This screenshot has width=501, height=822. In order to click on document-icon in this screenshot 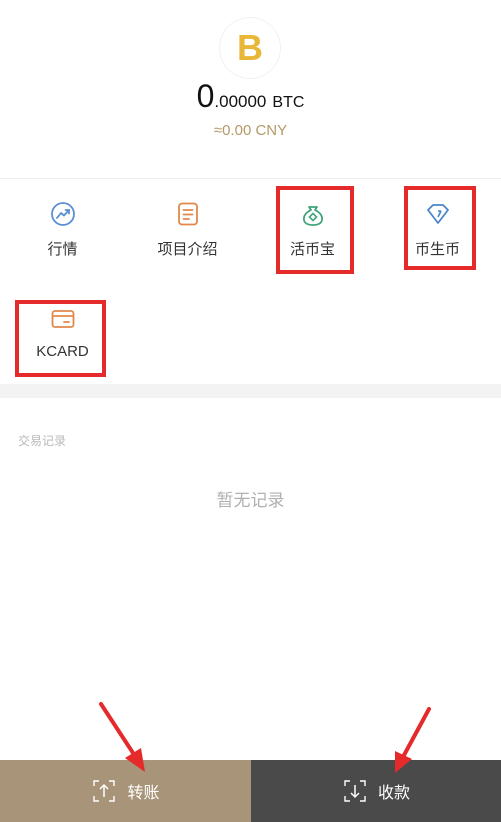, I will do `click(187, 214)`.